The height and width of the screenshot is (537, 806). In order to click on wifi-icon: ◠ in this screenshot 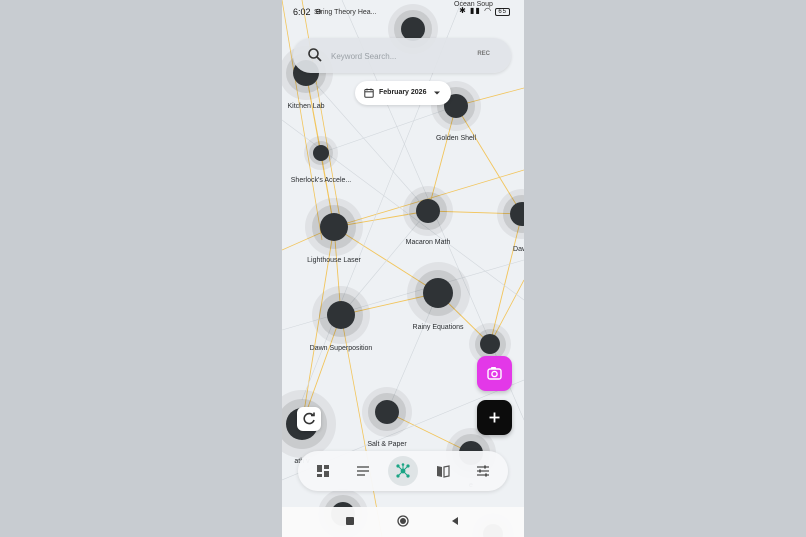, I will do `click(488, 10)`.